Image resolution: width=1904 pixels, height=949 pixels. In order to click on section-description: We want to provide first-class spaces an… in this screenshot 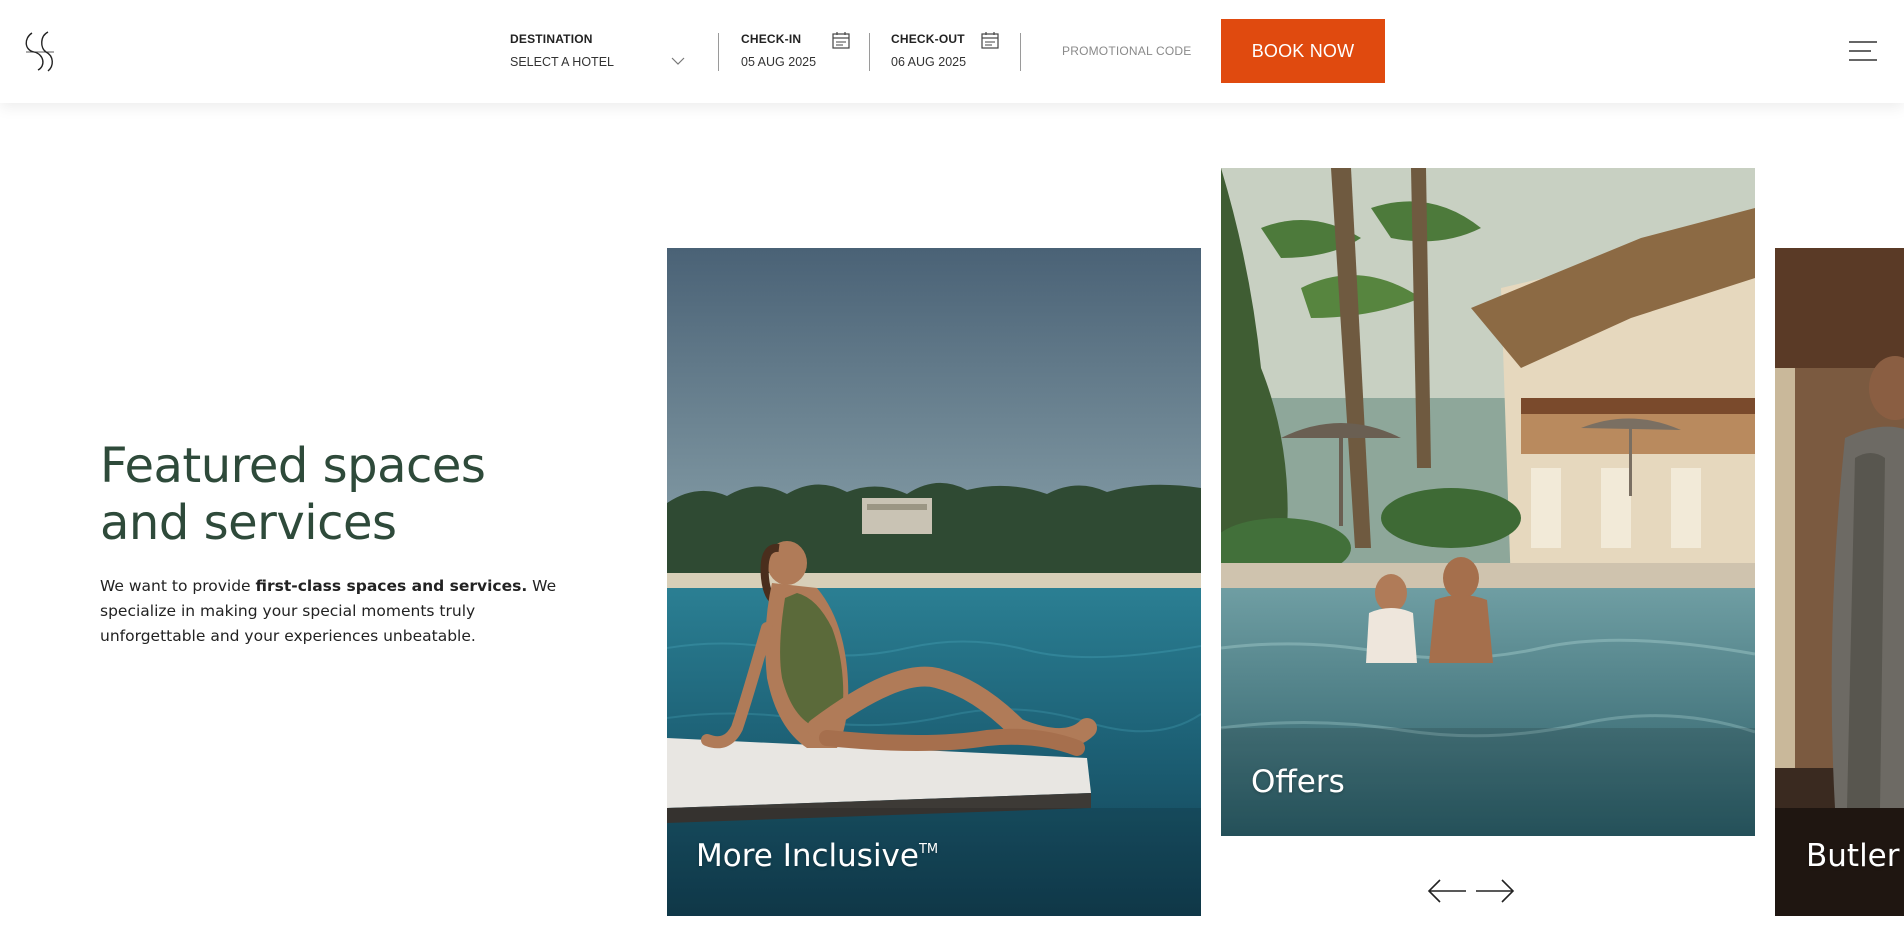, I will do `click(330, 611)`.